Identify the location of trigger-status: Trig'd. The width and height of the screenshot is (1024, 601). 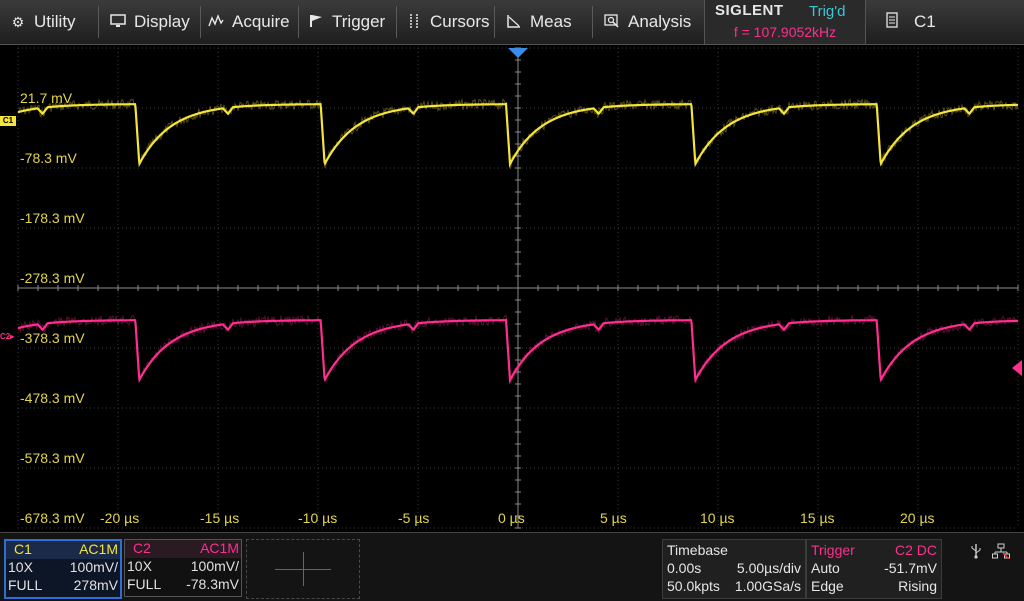
(827, 11).